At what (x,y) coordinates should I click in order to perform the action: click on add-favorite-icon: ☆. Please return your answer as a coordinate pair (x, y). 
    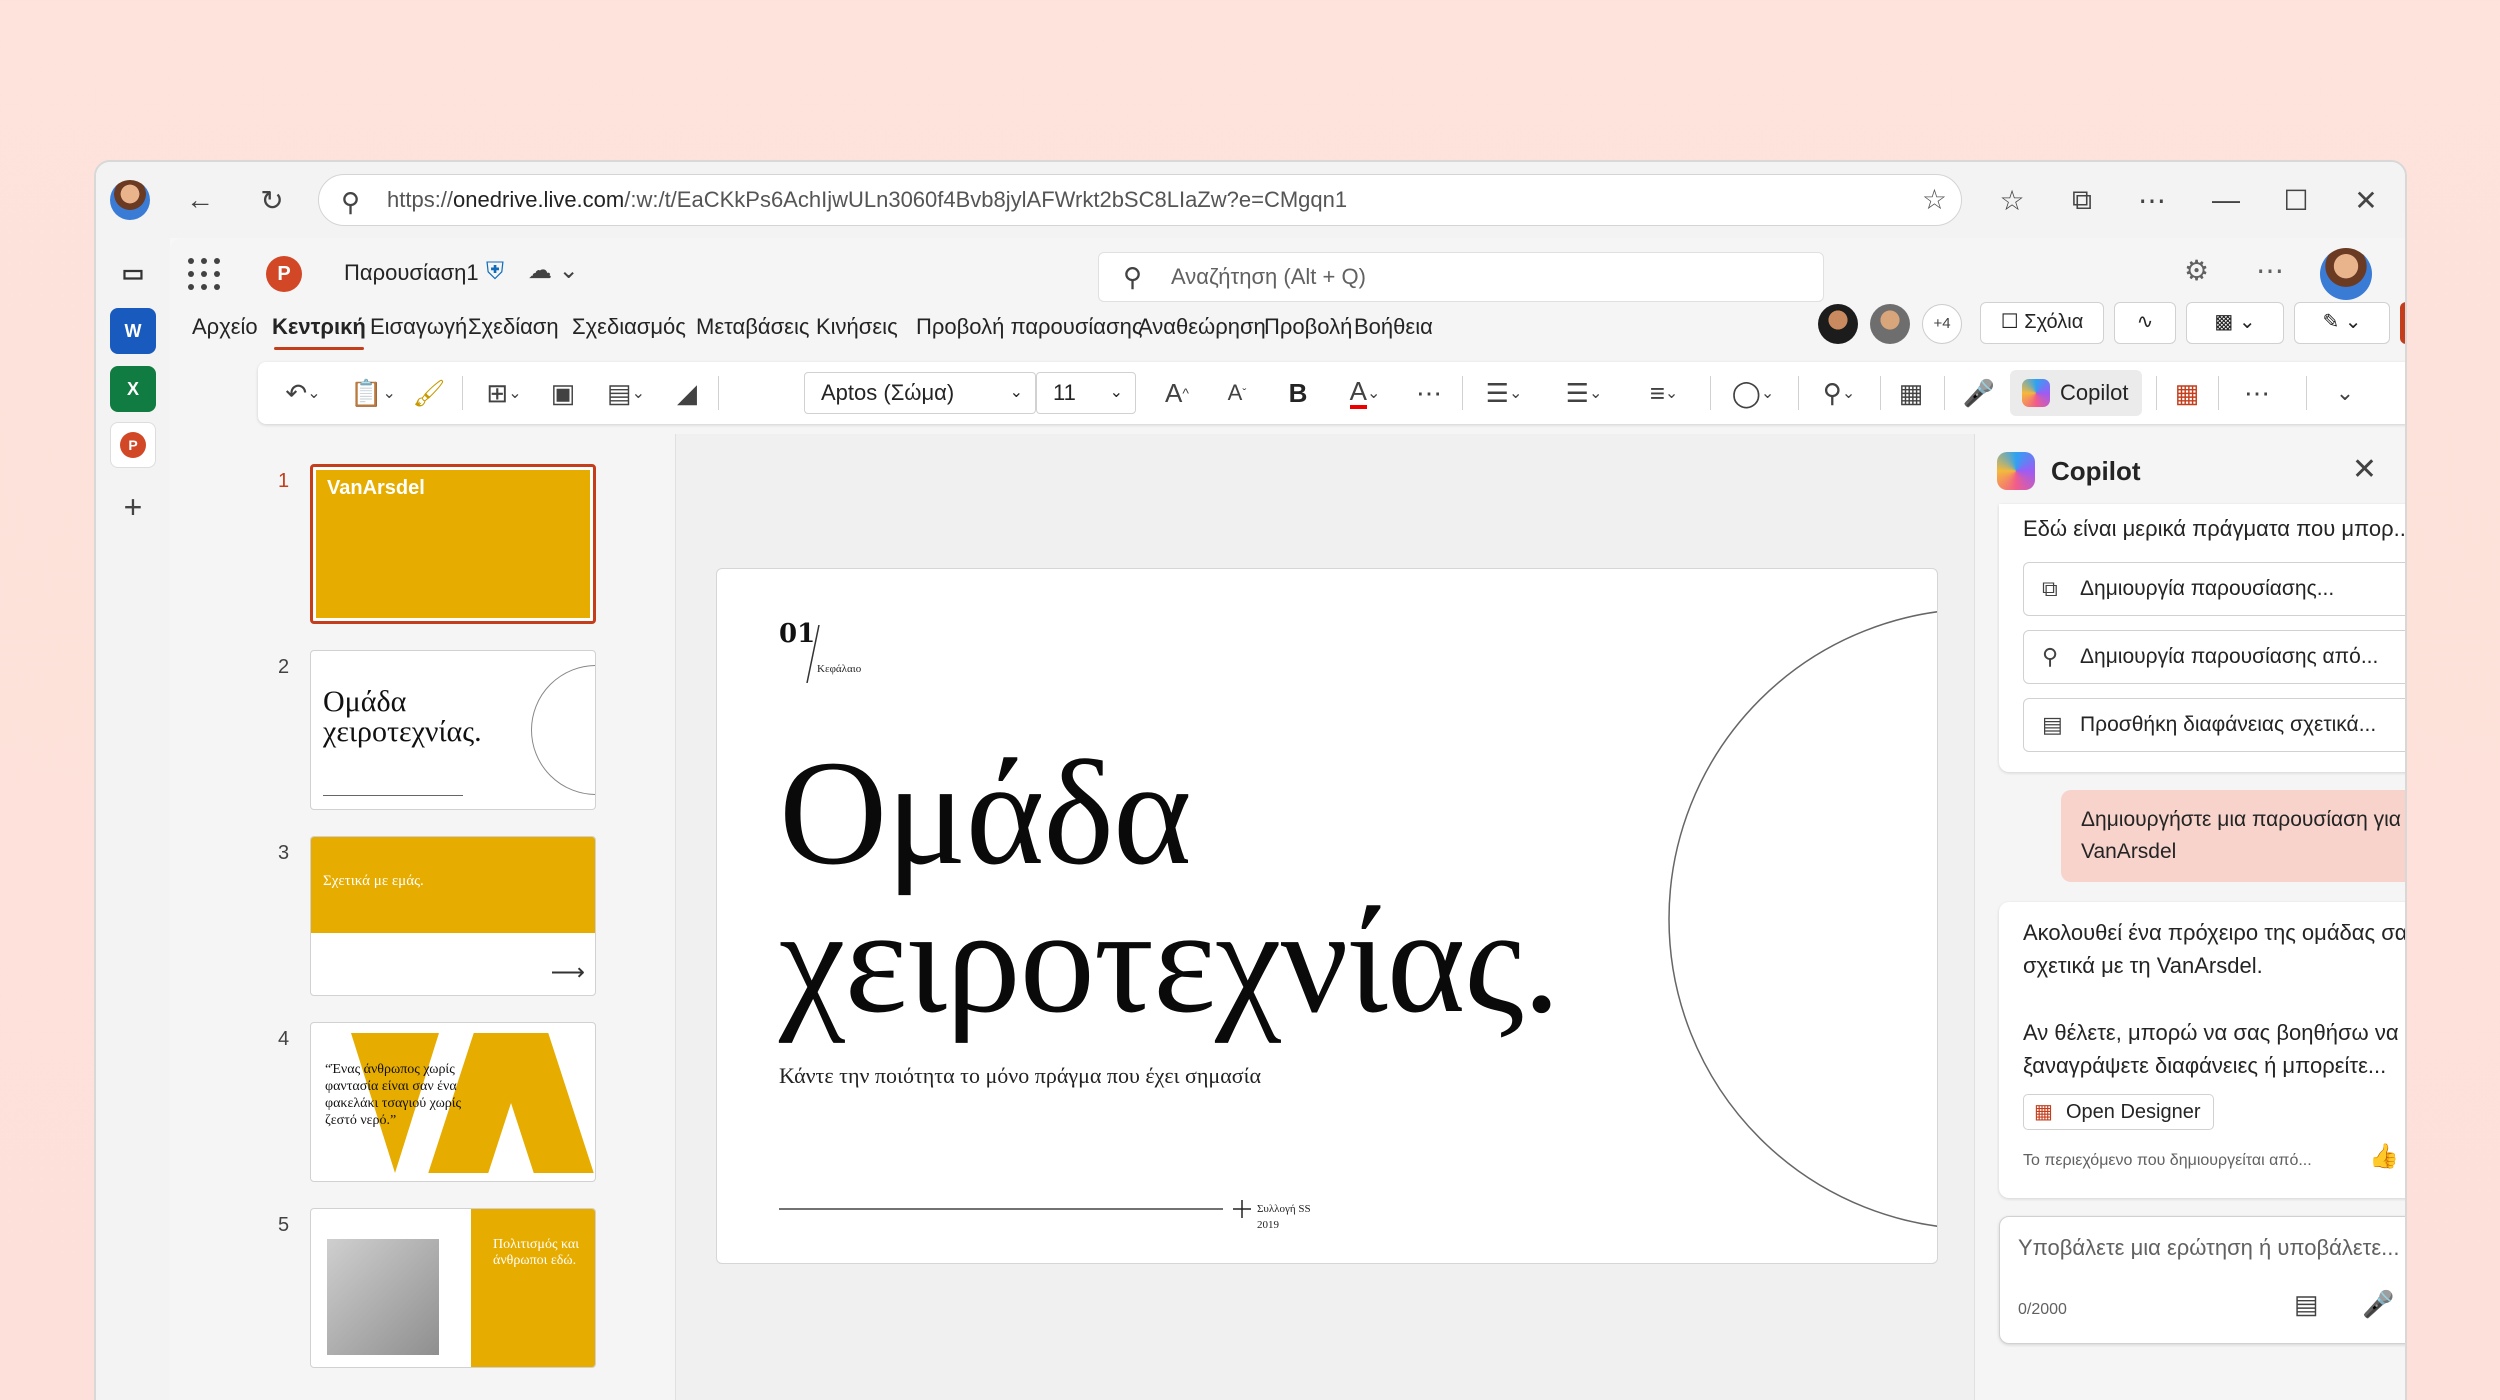
    Looking at the image, I should click on (1934, 200).